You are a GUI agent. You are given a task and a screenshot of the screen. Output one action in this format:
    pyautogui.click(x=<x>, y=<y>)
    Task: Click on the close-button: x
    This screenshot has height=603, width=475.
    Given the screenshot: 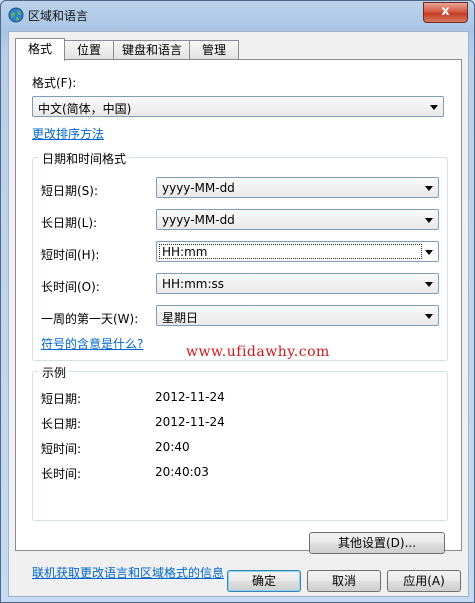 What is the action you would take?
    pyautogui.click(x=445, y=12)
    